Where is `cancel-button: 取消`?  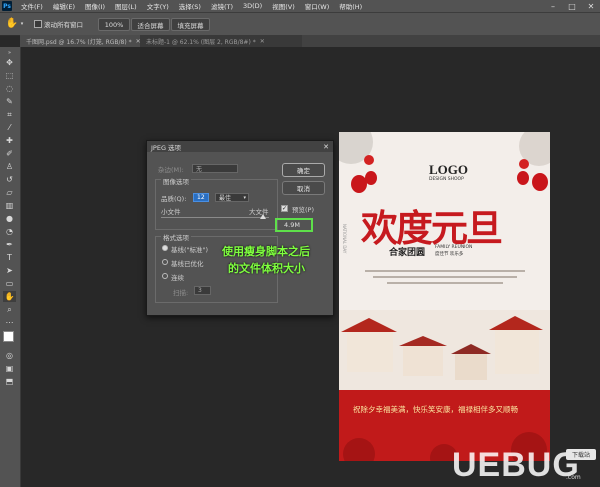 cancel-button: 取消 is located at coordinates (303, 188).